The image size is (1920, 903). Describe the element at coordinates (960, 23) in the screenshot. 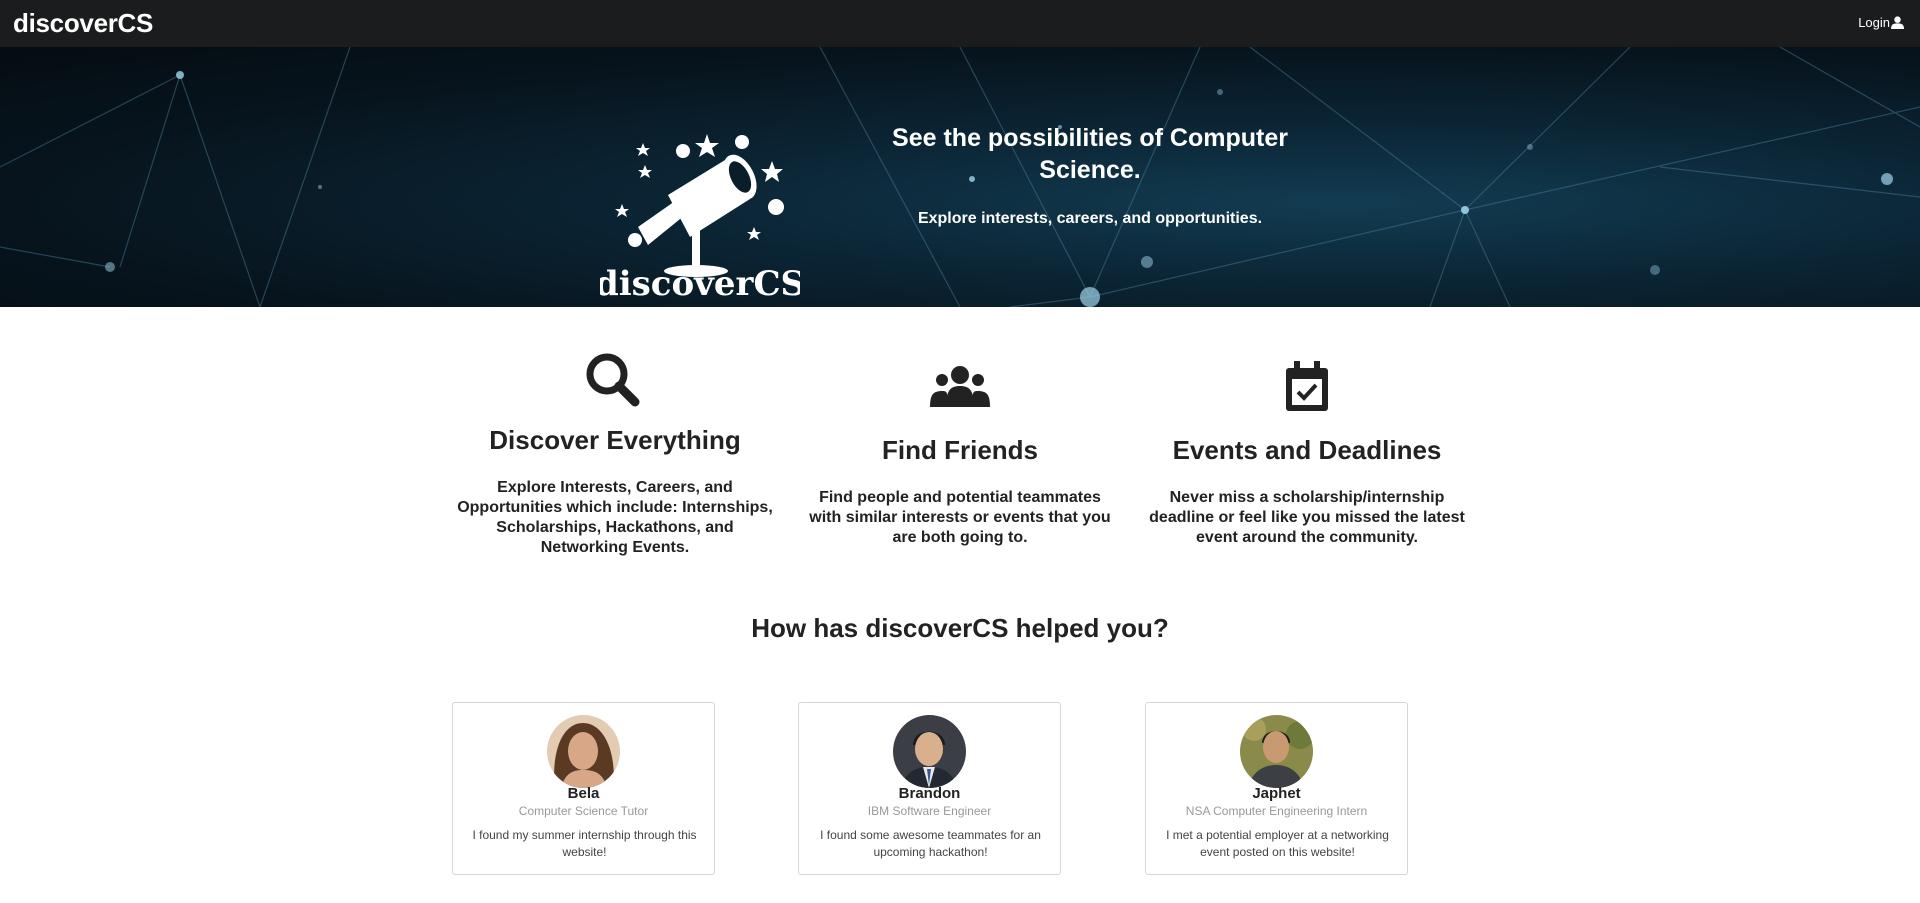

I see `navbar: discoverCS Login` at that location.